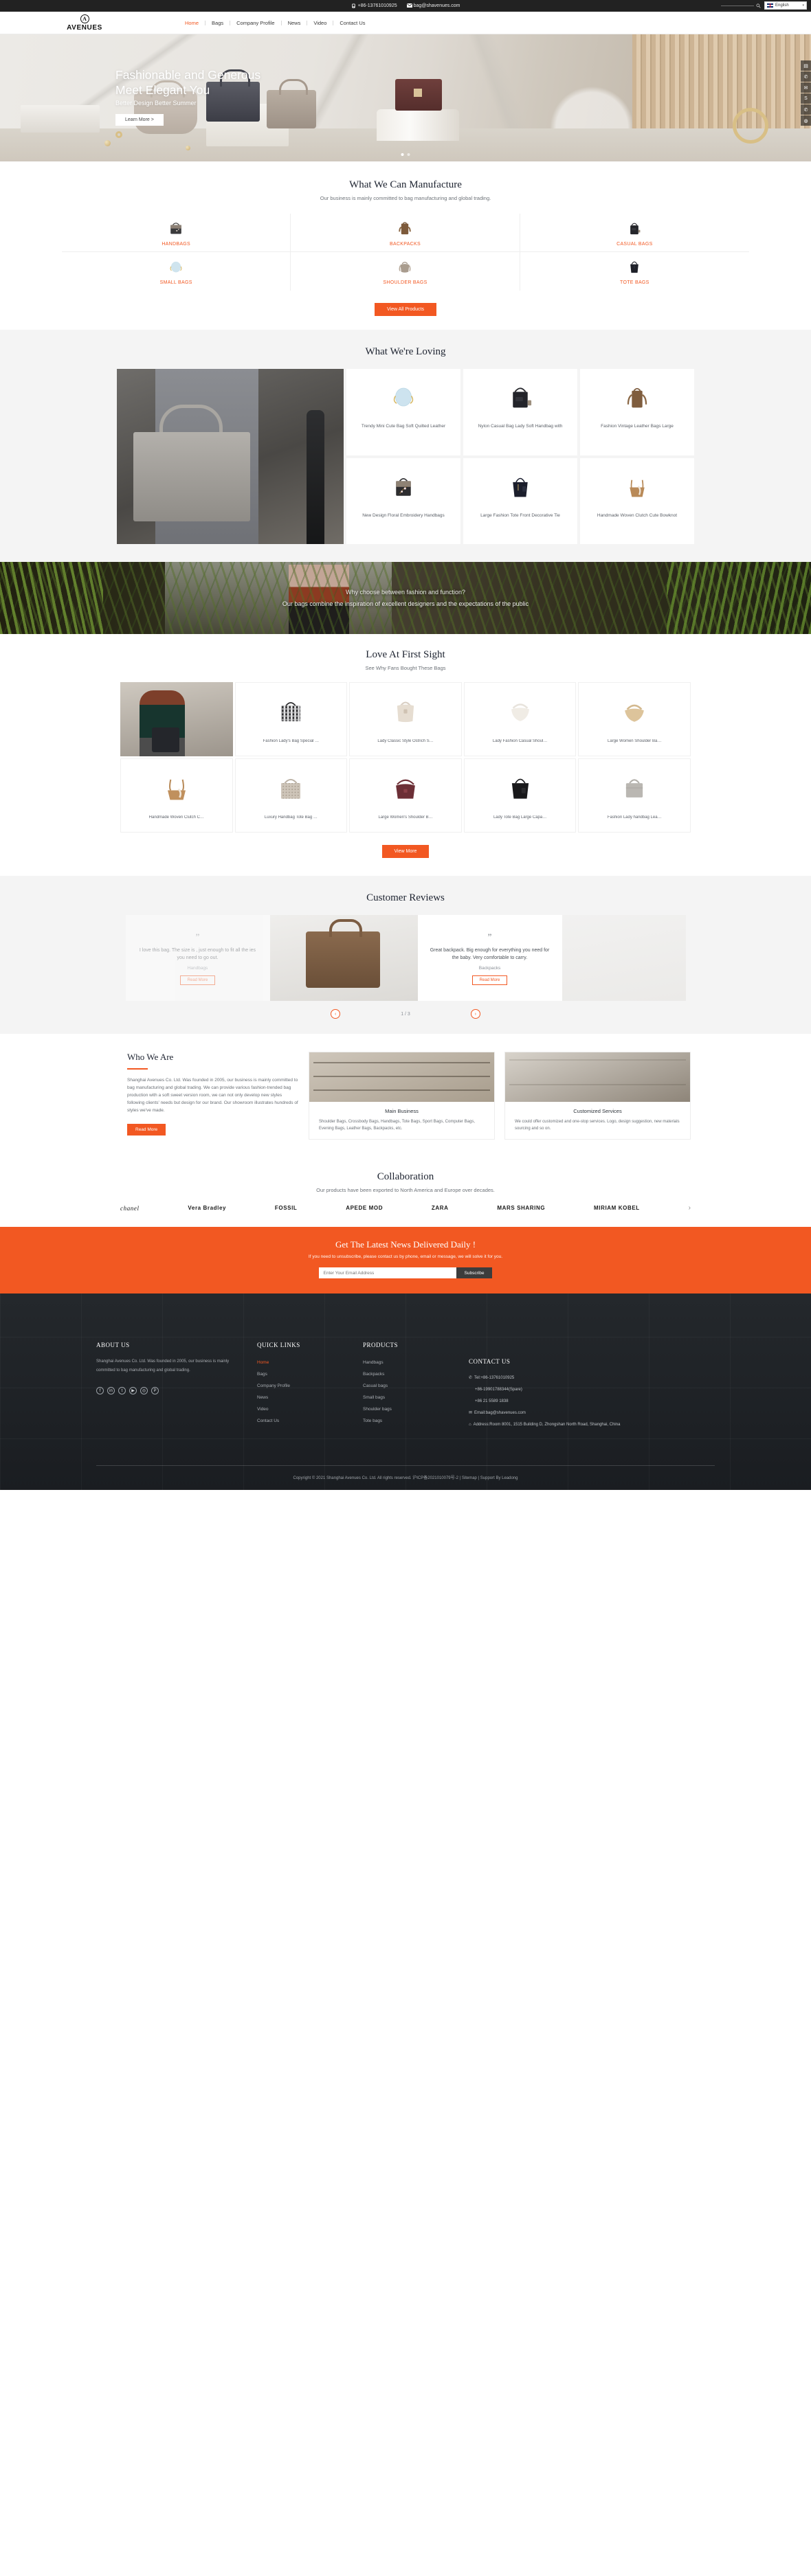 The height and width of the screenshot is (2576, 811). I want to click on nav-item-news: News, so click(294, 23).